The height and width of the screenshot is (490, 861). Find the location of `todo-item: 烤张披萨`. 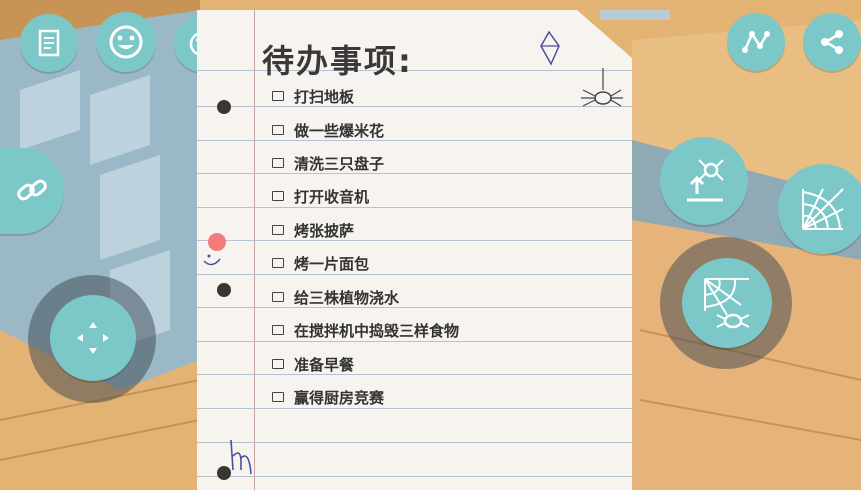

todo-item: 烤张披萨 is located at coordinates (313, 230).